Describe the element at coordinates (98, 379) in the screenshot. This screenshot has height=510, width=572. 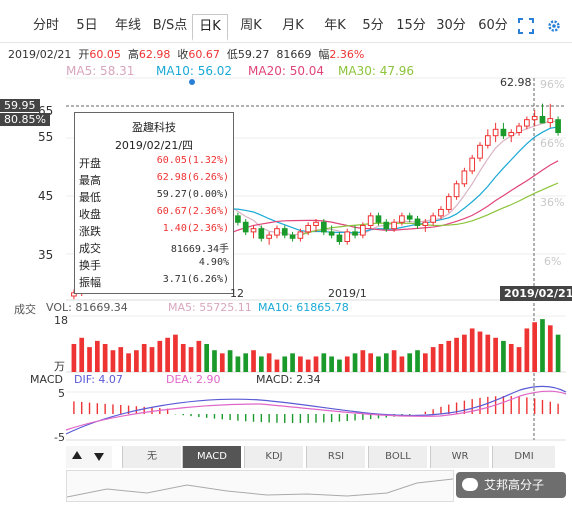
I see `macd-dif: DIF: 4.07` at that location.